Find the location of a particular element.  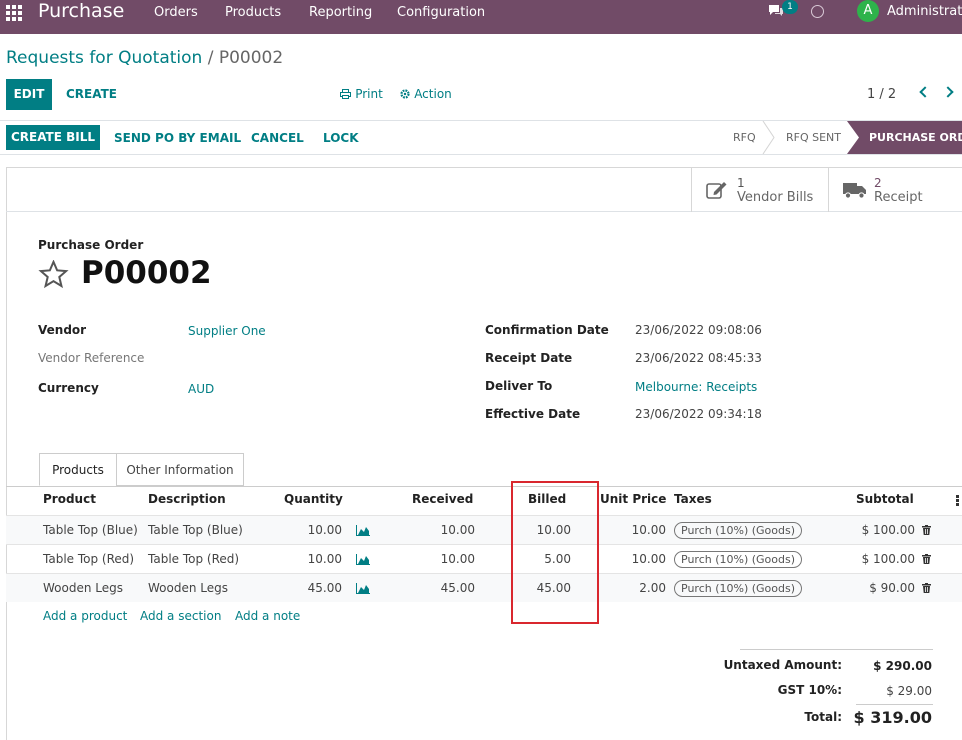

cell-subtotal: $ 90.00 is located at coordinates (892, 588).